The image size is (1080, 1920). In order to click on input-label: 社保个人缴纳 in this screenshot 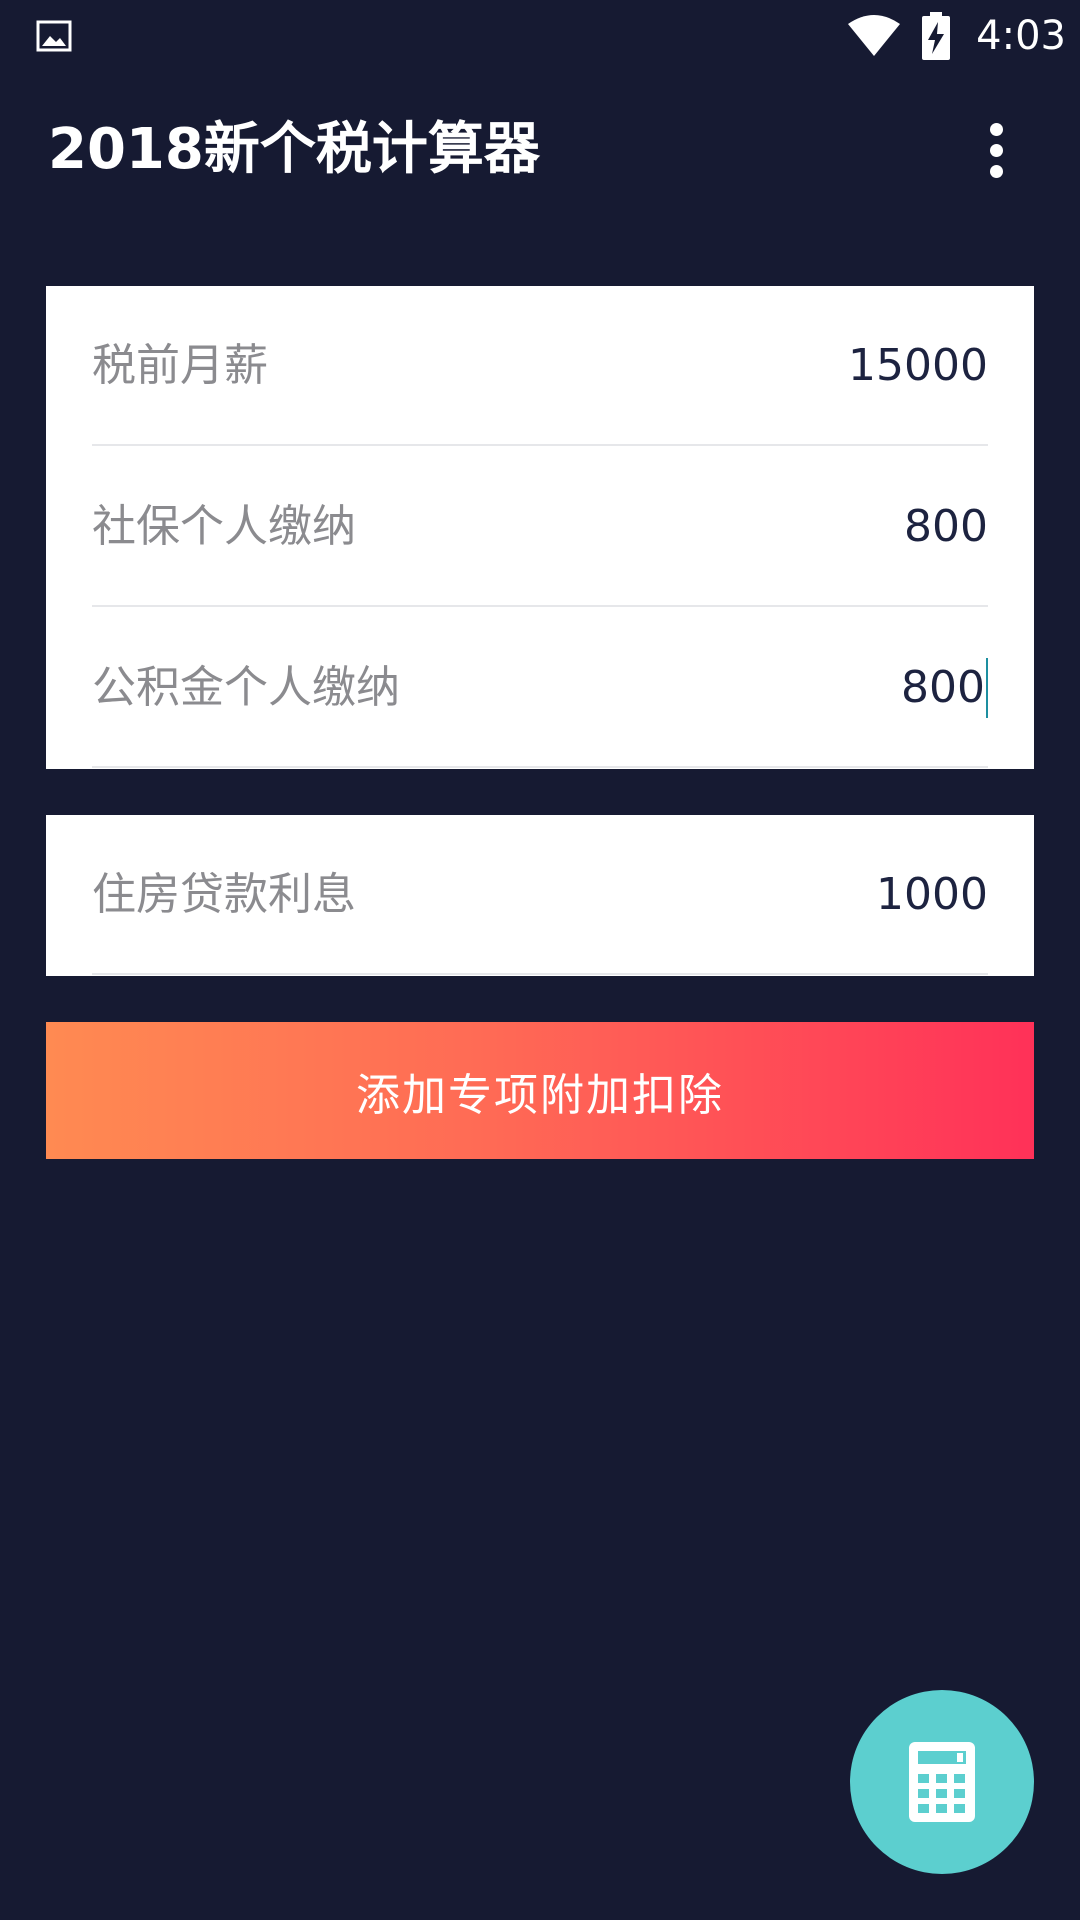, I will do `click(224, 526)`.